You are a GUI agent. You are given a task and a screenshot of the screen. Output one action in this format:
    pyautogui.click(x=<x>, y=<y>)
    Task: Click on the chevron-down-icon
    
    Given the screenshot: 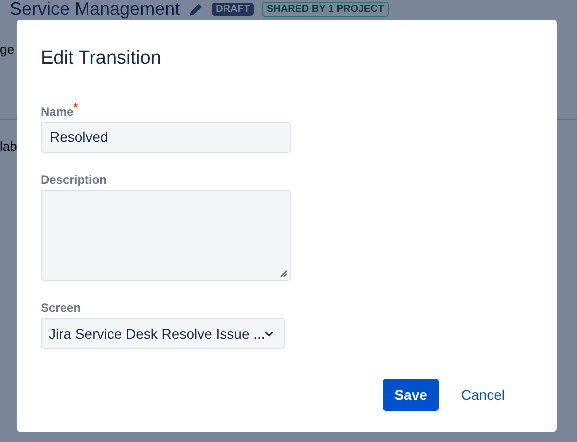 What is the action you would take?
    pyautogui.click(x=269, y=333)
    